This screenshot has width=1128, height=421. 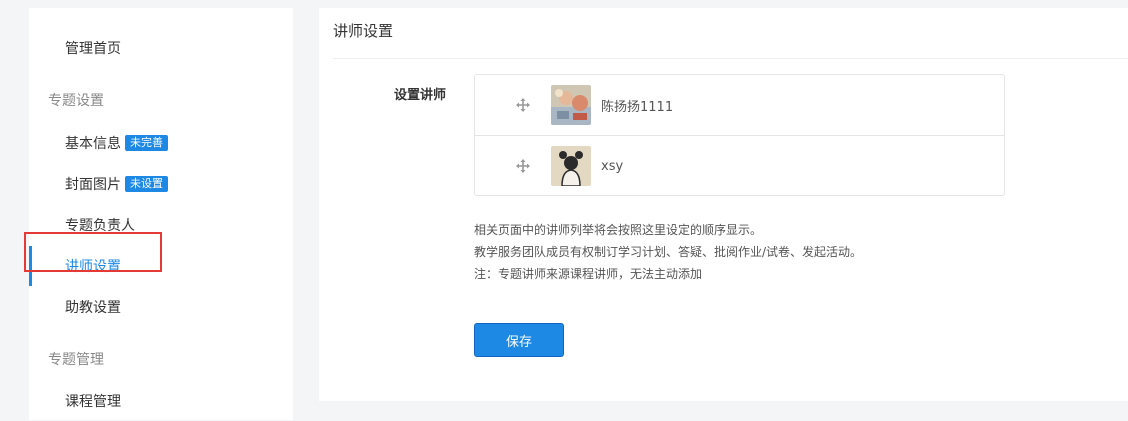 What do you see at coordinates (588, 274) in the screenshot?
I see `help-note-line: 注：专题讲师来源课程讲师，无法主动添加` at bounding box center [588, 274].